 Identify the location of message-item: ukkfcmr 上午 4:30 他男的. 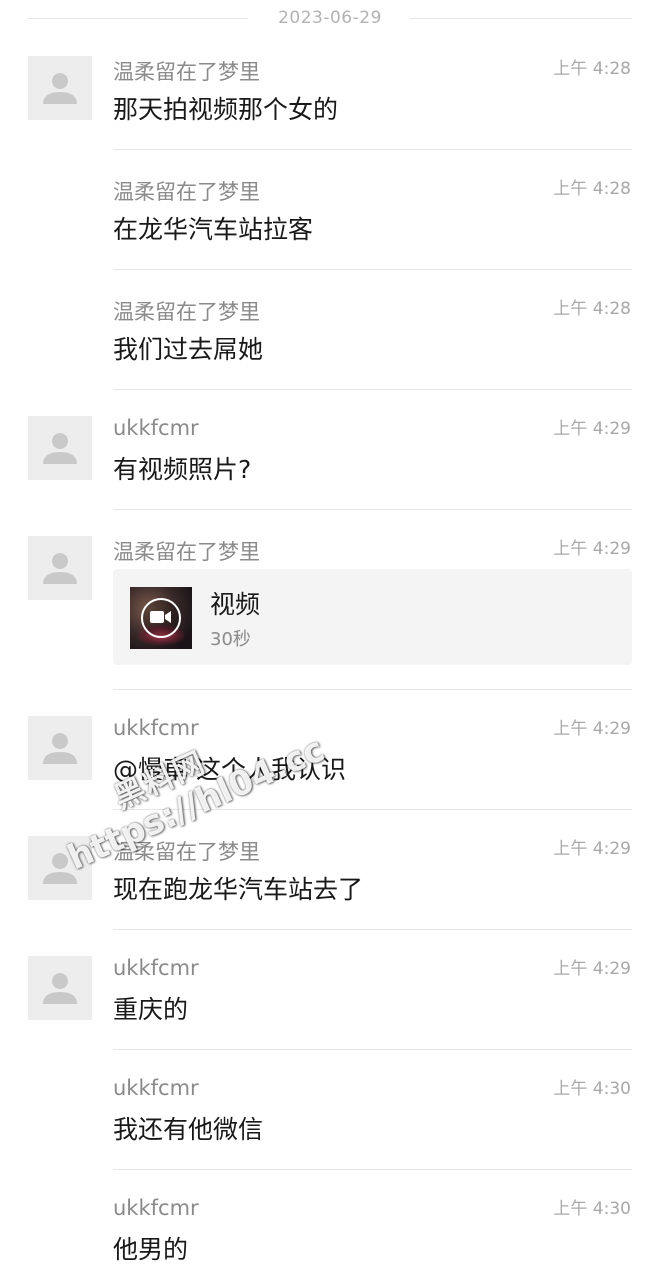
(330, 1238).